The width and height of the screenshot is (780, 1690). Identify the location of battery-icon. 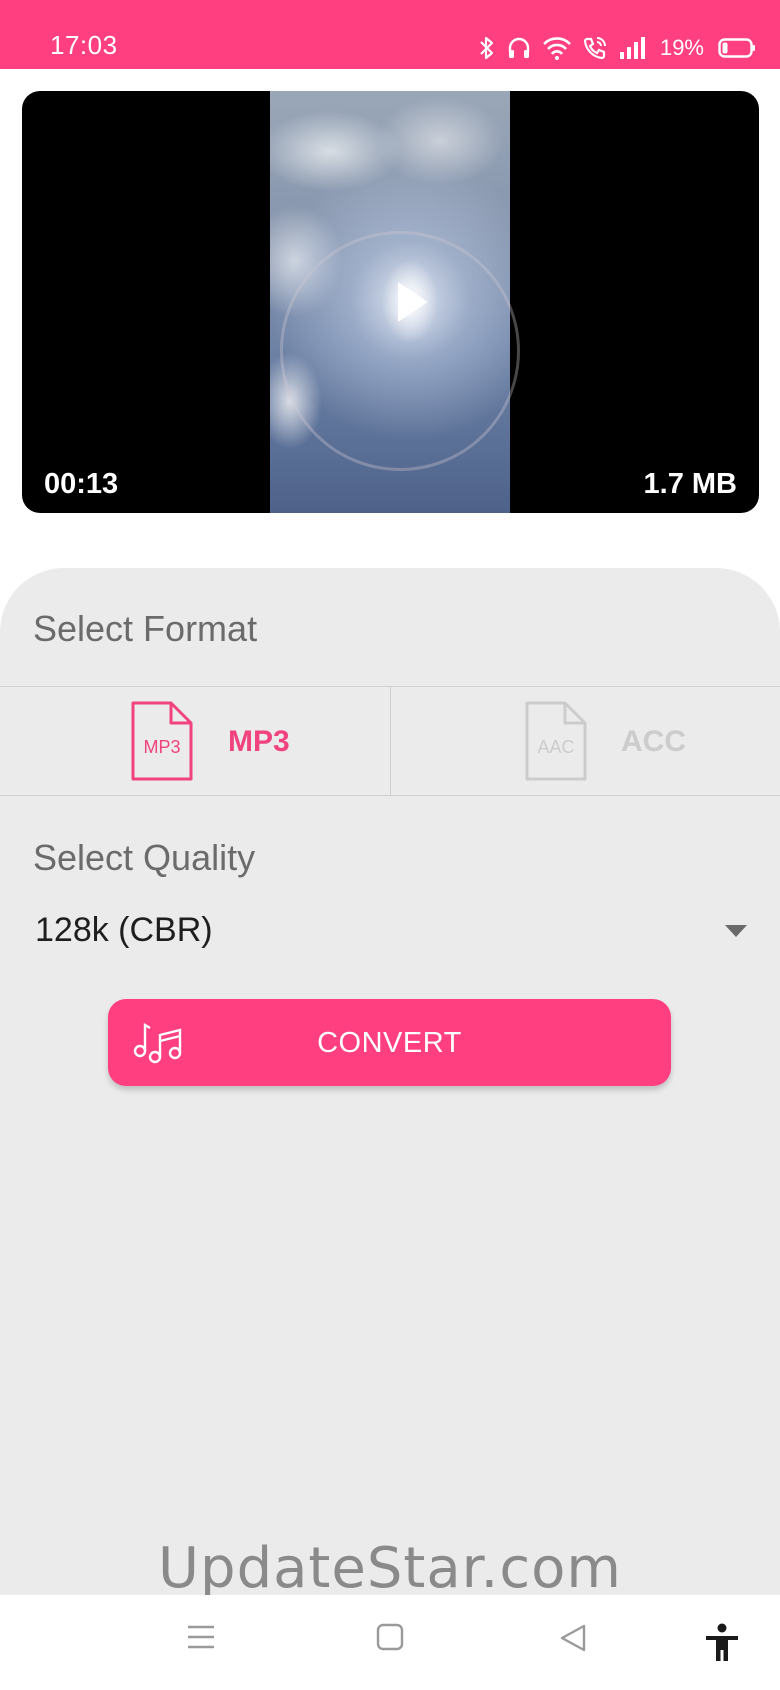
(736, 48).